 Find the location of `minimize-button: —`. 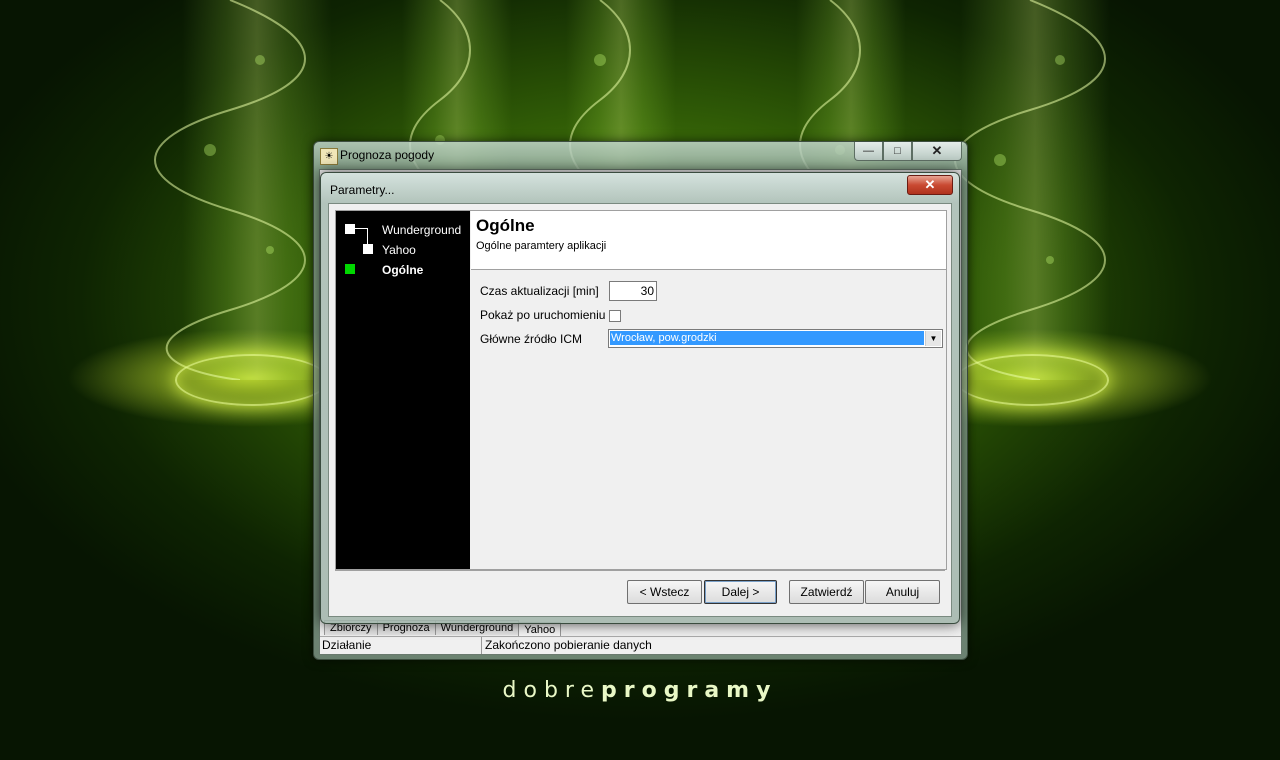

minimize-button: — is located at coordinates (868, 151).